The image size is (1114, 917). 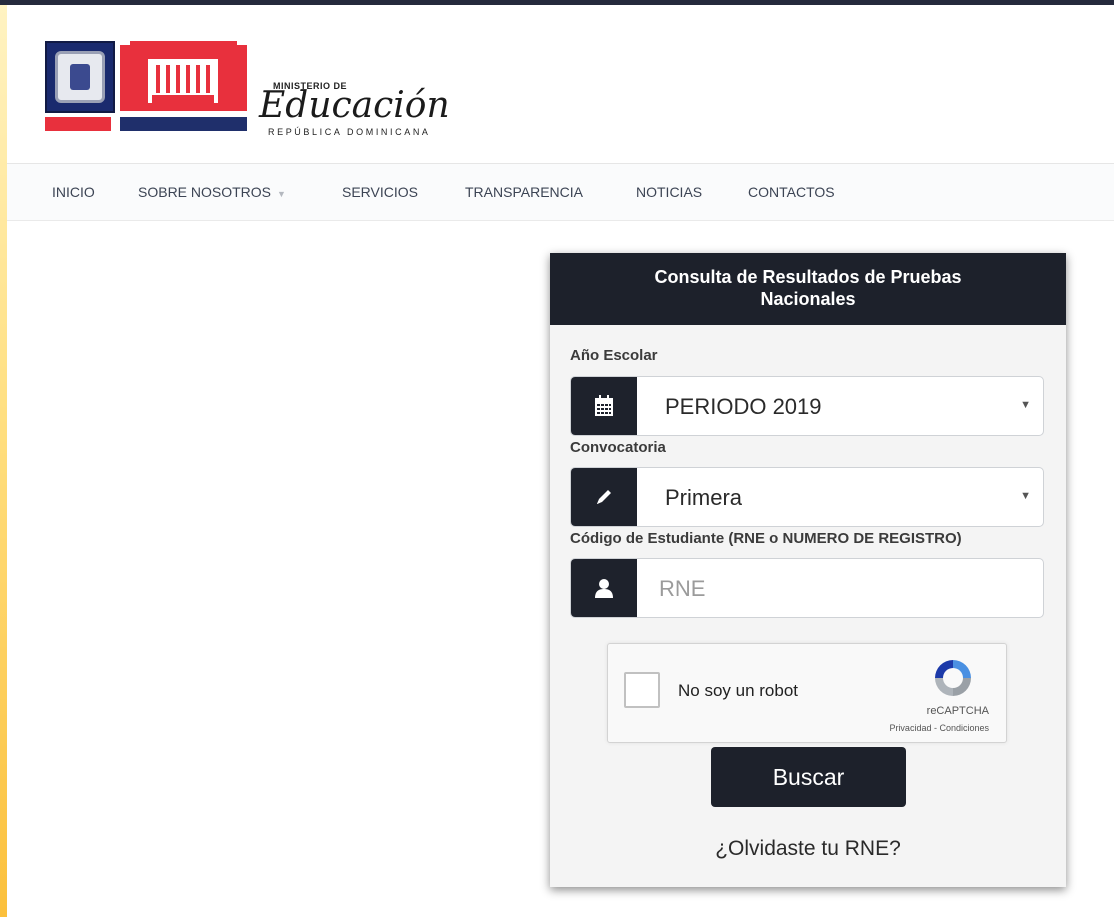 I want to click on nav-sobre-nosotros: SOBRE NOSOTROS ▼, so click(x=212, y=192).